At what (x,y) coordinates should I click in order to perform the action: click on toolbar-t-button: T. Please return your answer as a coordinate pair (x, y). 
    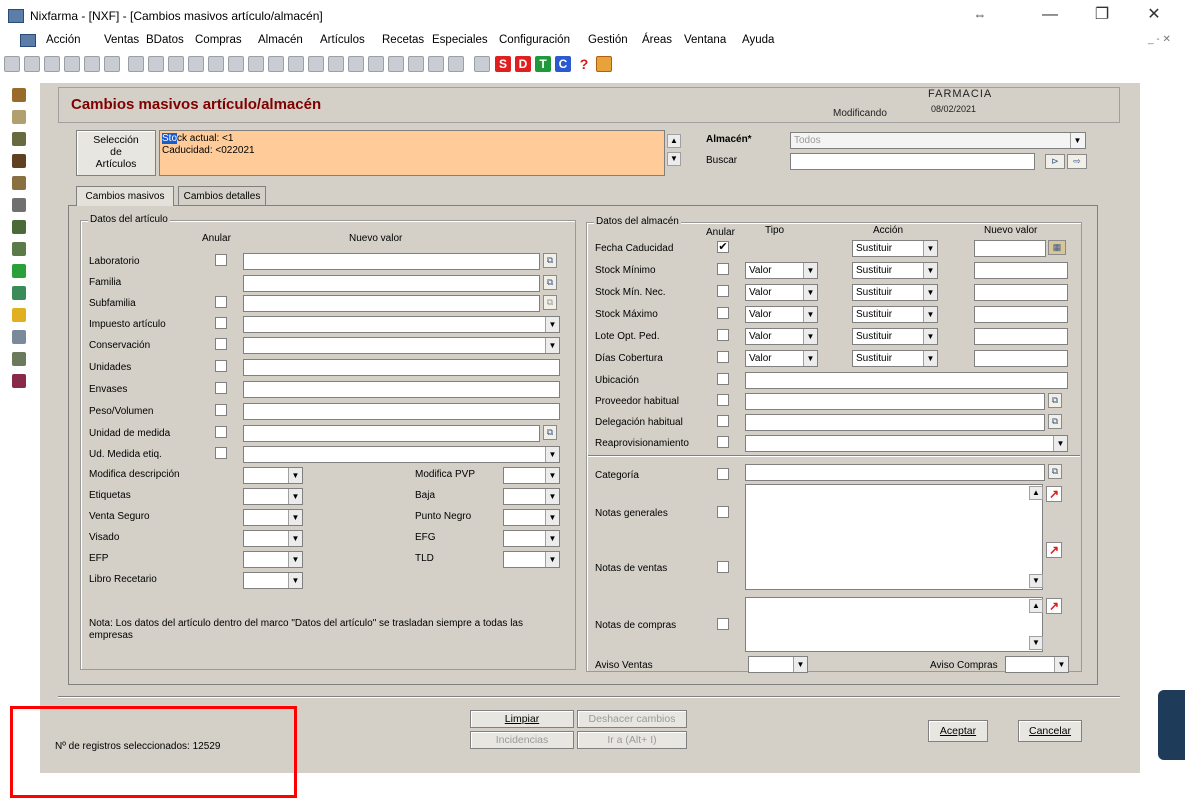
    Looking at the image, I should click on (543, 64).